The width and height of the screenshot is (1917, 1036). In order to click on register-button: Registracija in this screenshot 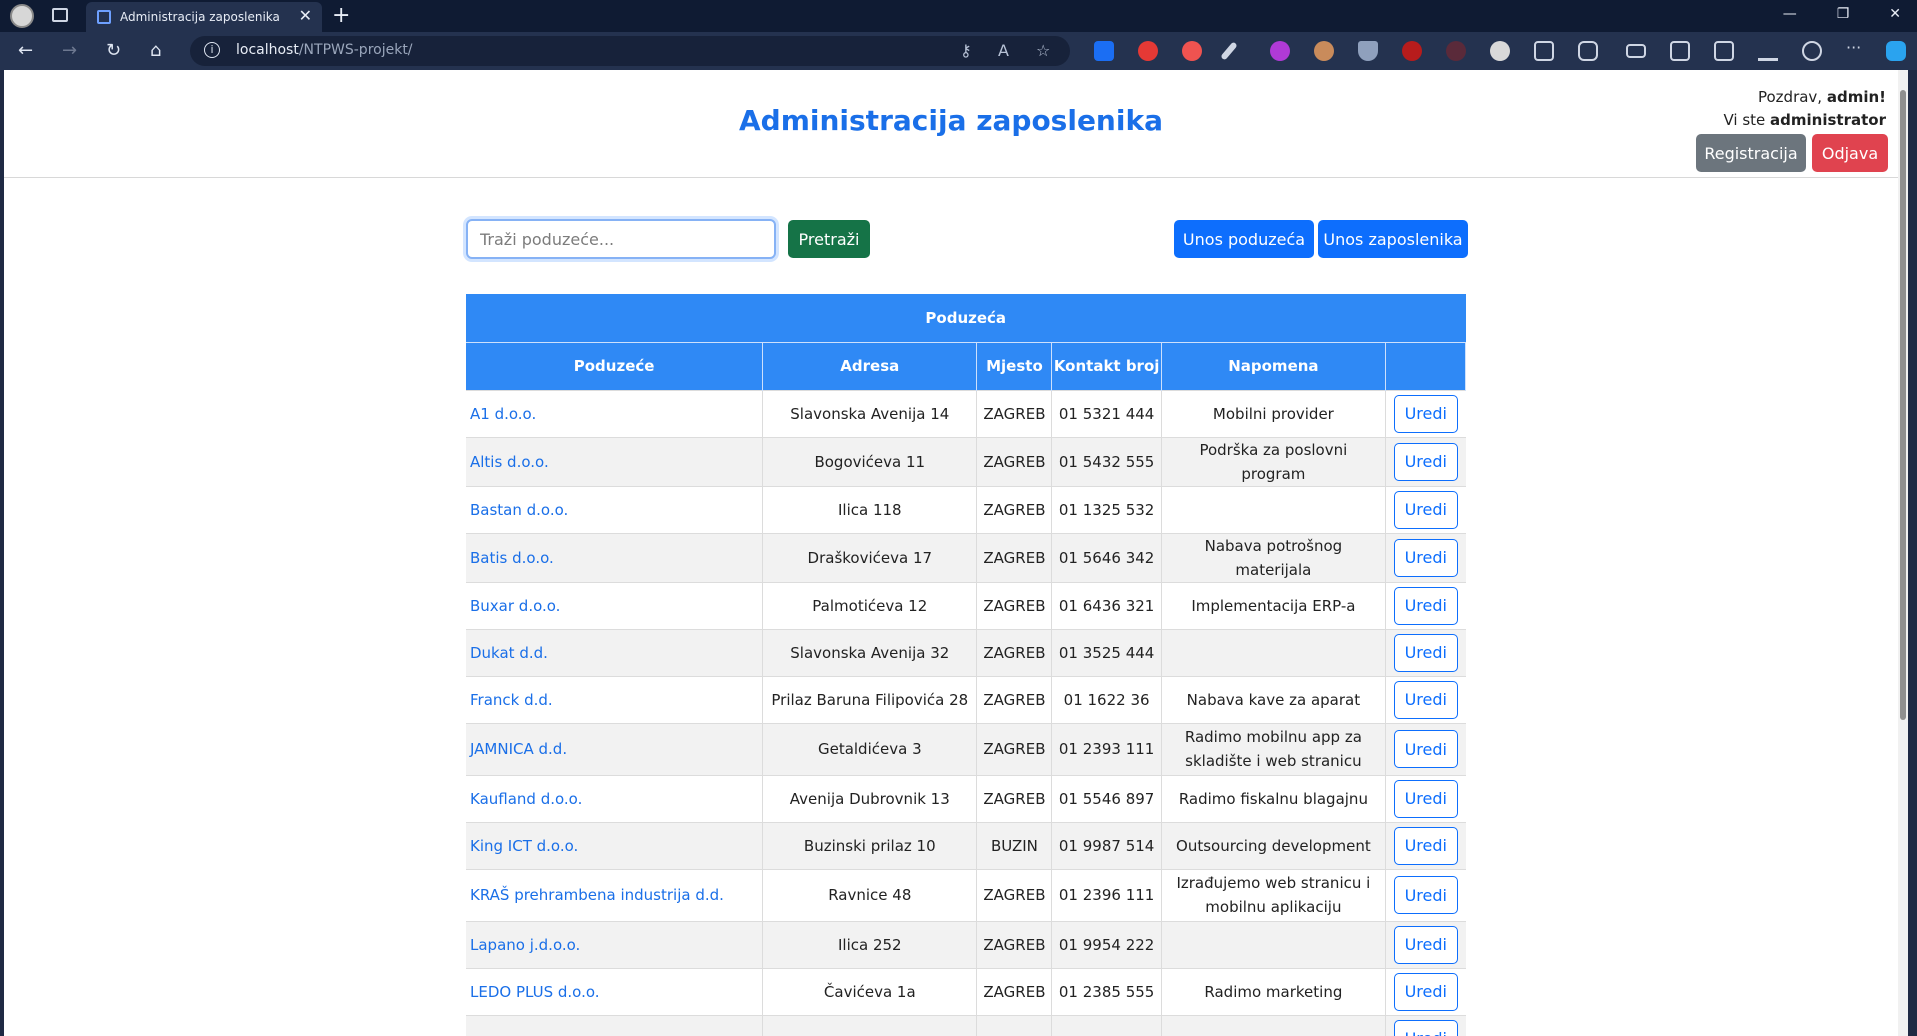, I will do `click(1751, 153)`.